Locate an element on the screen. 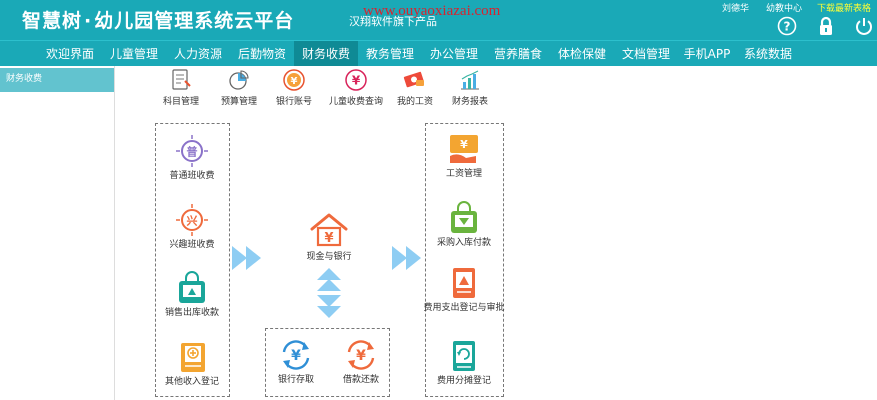  salary-icon: ¥ is located at coordinates (464, 149).